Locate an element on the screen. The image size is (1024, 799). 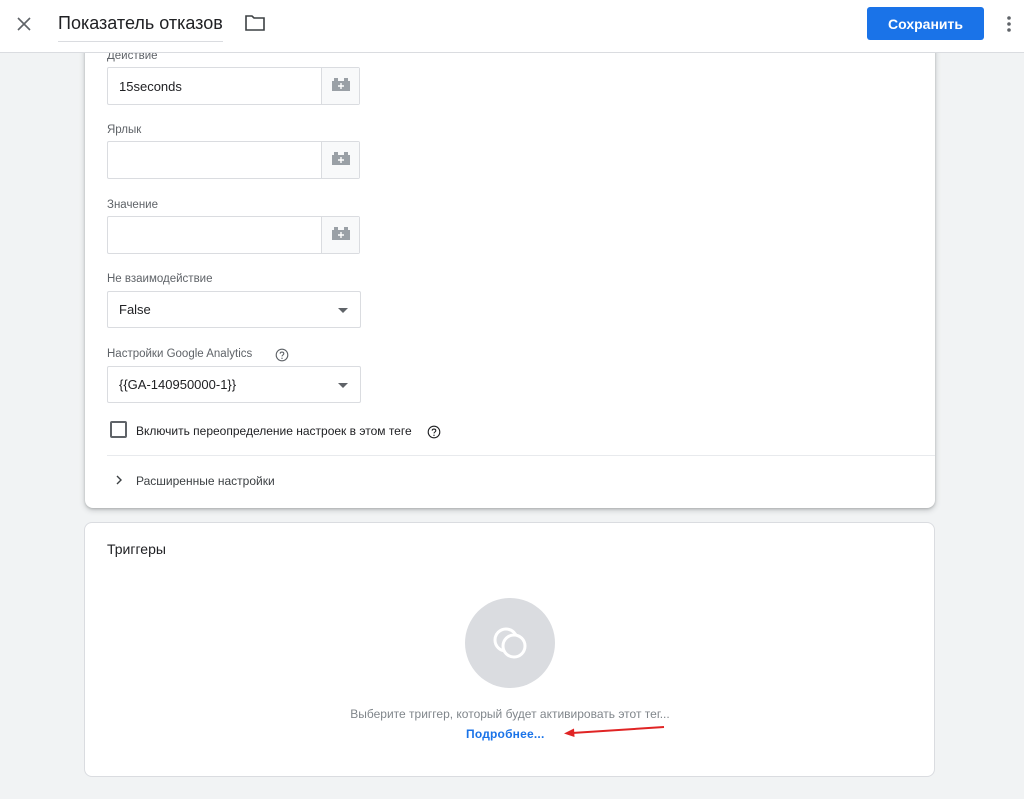
value-field-label: Значение is located at coordinates (132, 205).